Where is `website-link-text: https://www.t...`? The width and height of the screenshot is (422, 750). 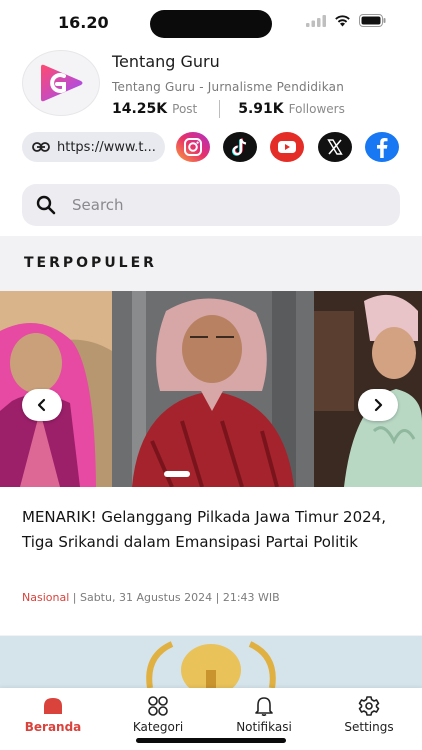 website-link-text: https://www.t... is located at coordinates (106, 147).